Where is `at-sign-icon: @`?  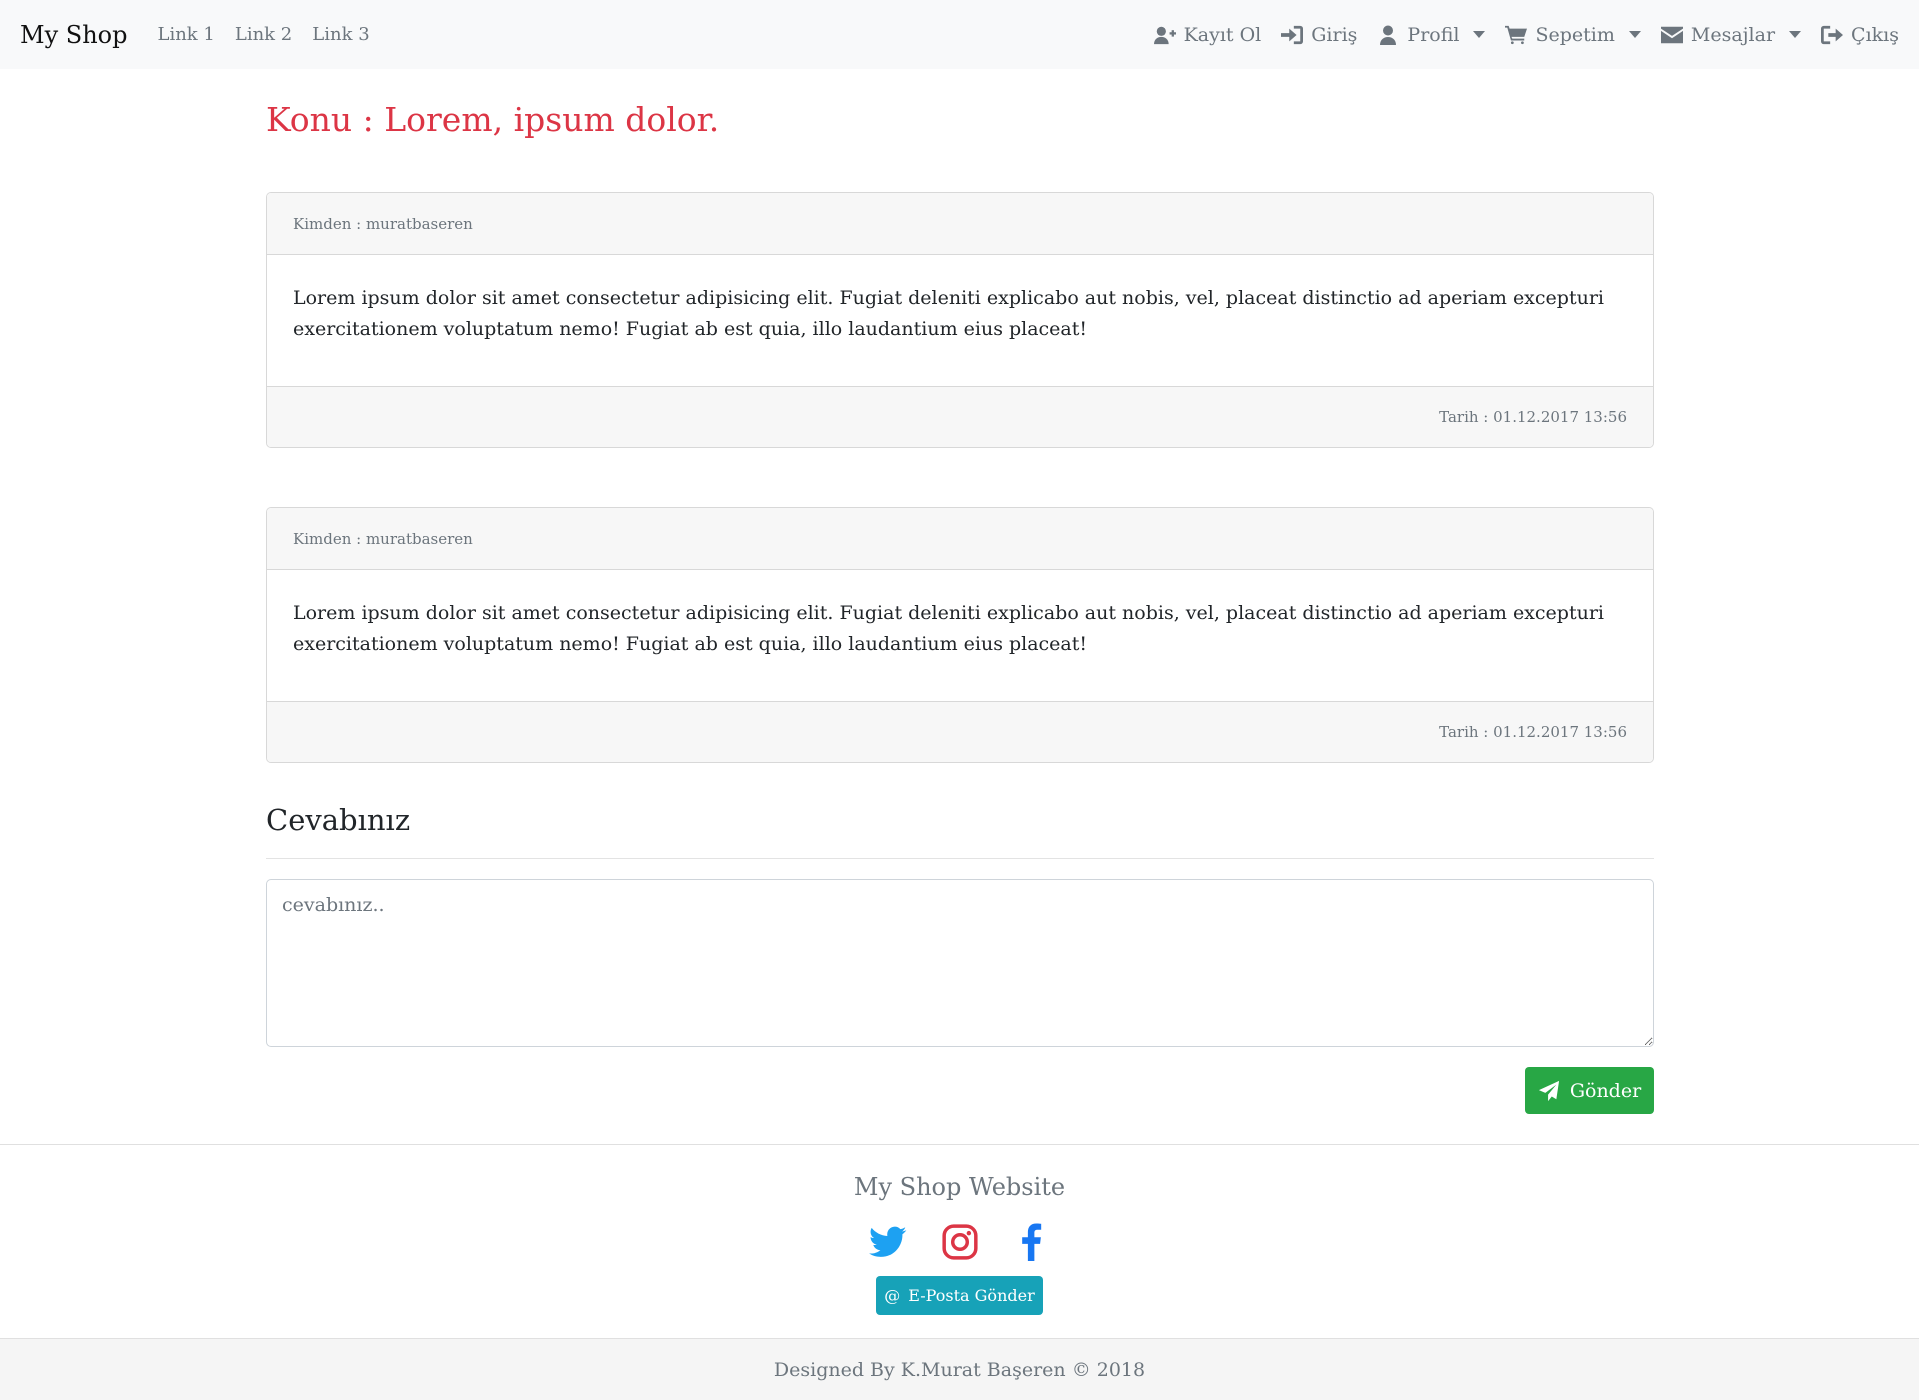
at-sign-icon: @ is located at coordinates (892, 1295).